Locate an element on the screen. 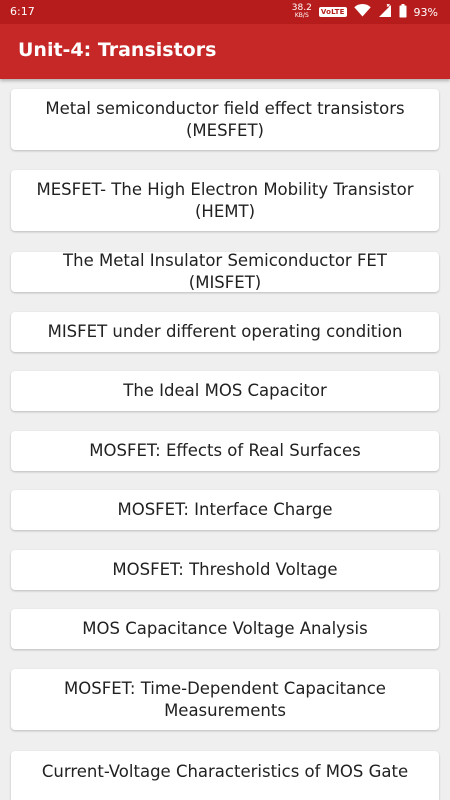 This screenshot has width=450, height=800. status-icons: 38.2 KB/S VoLTE 93% is located at coordinates (365, 12).